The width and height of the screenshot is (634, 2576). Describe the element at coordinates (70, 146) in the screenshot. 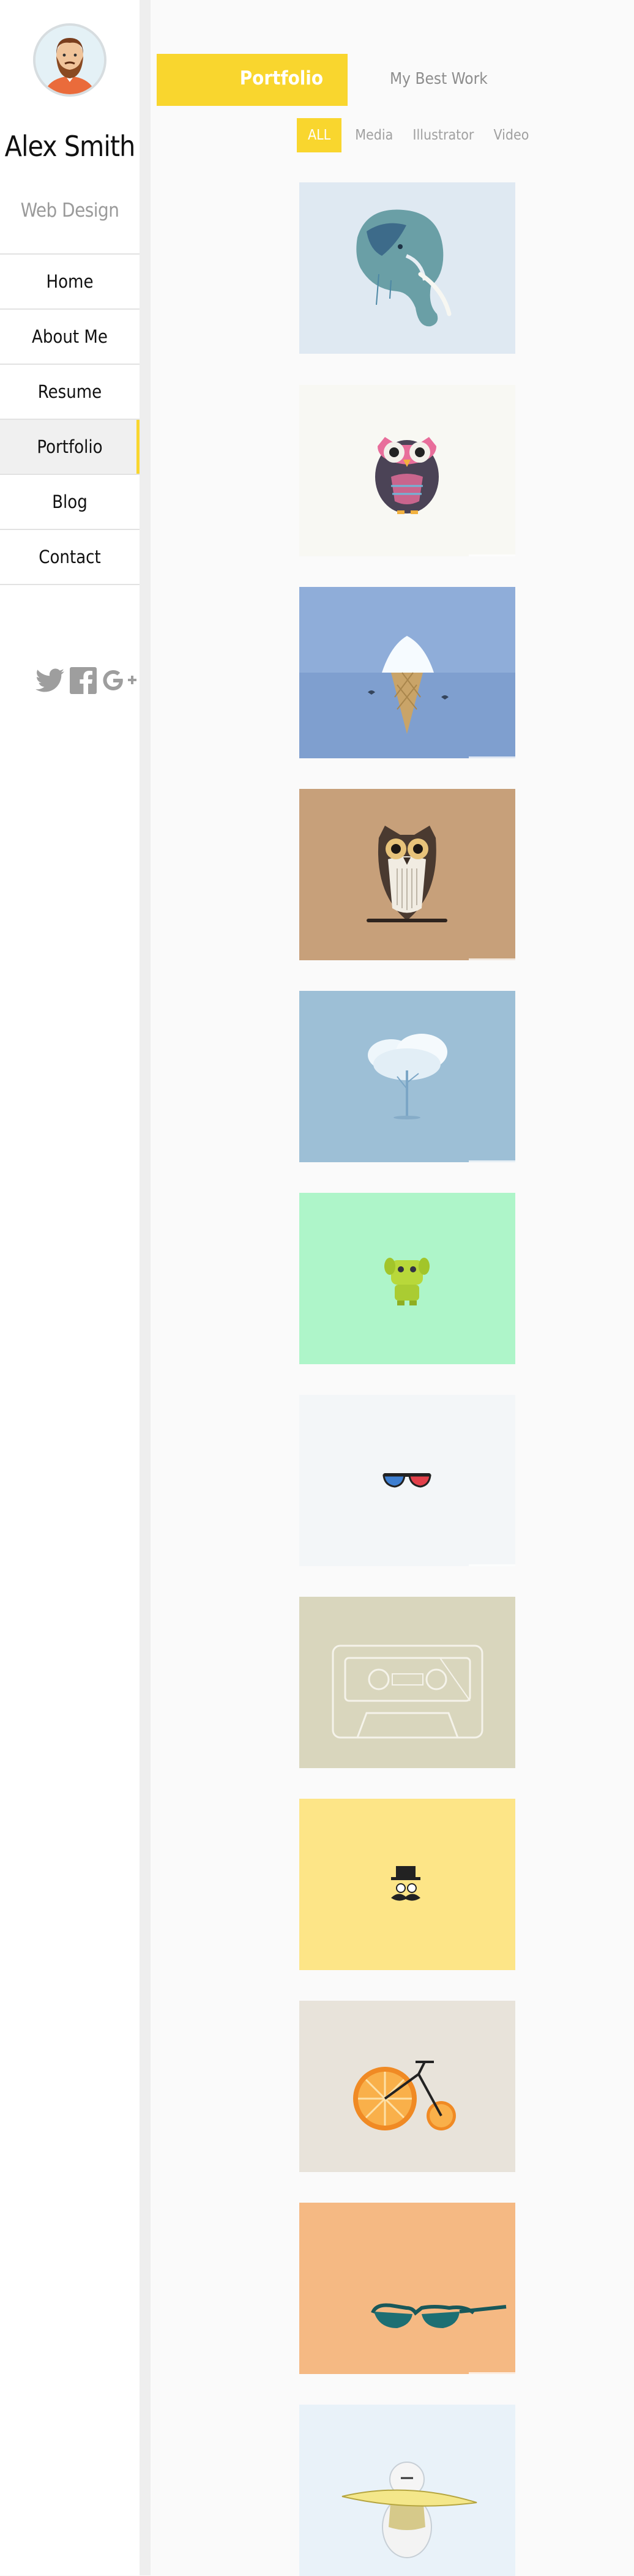

I see `profile-name: Alex Smith` at that location.